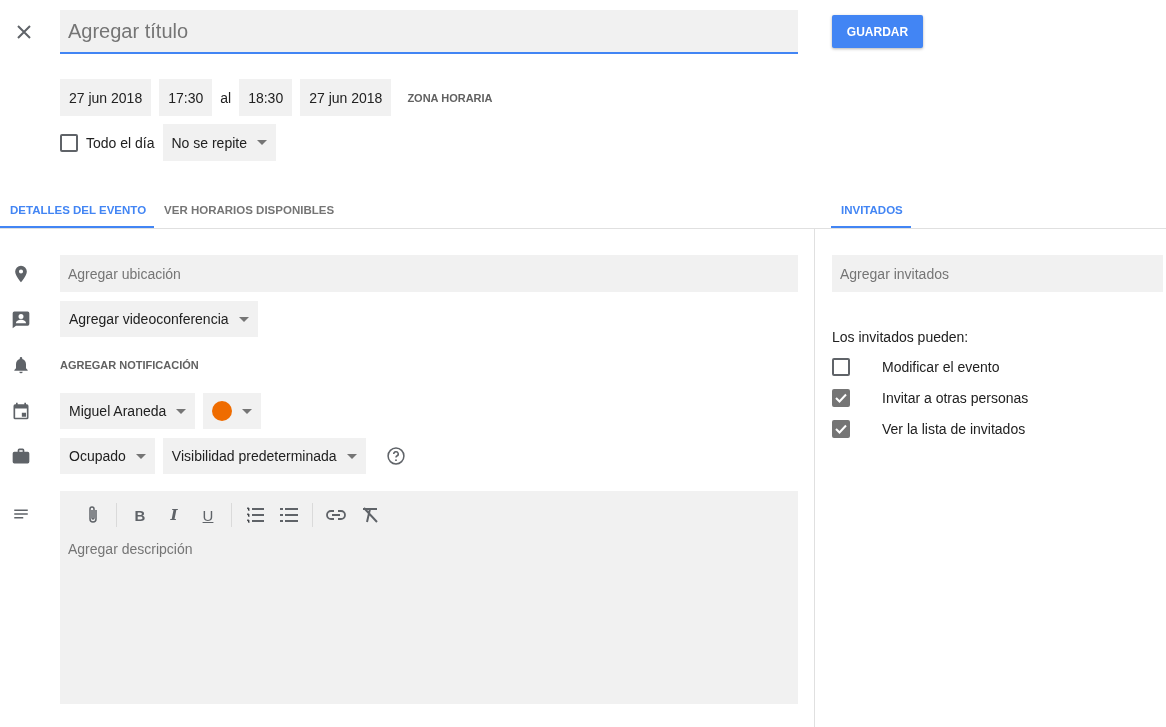 The height and width of the screenshot is (727, 1166). What do you see at coordinates (21, 365) in the screenshot?
I see `bell-icon` at bounding box center [21, 365].